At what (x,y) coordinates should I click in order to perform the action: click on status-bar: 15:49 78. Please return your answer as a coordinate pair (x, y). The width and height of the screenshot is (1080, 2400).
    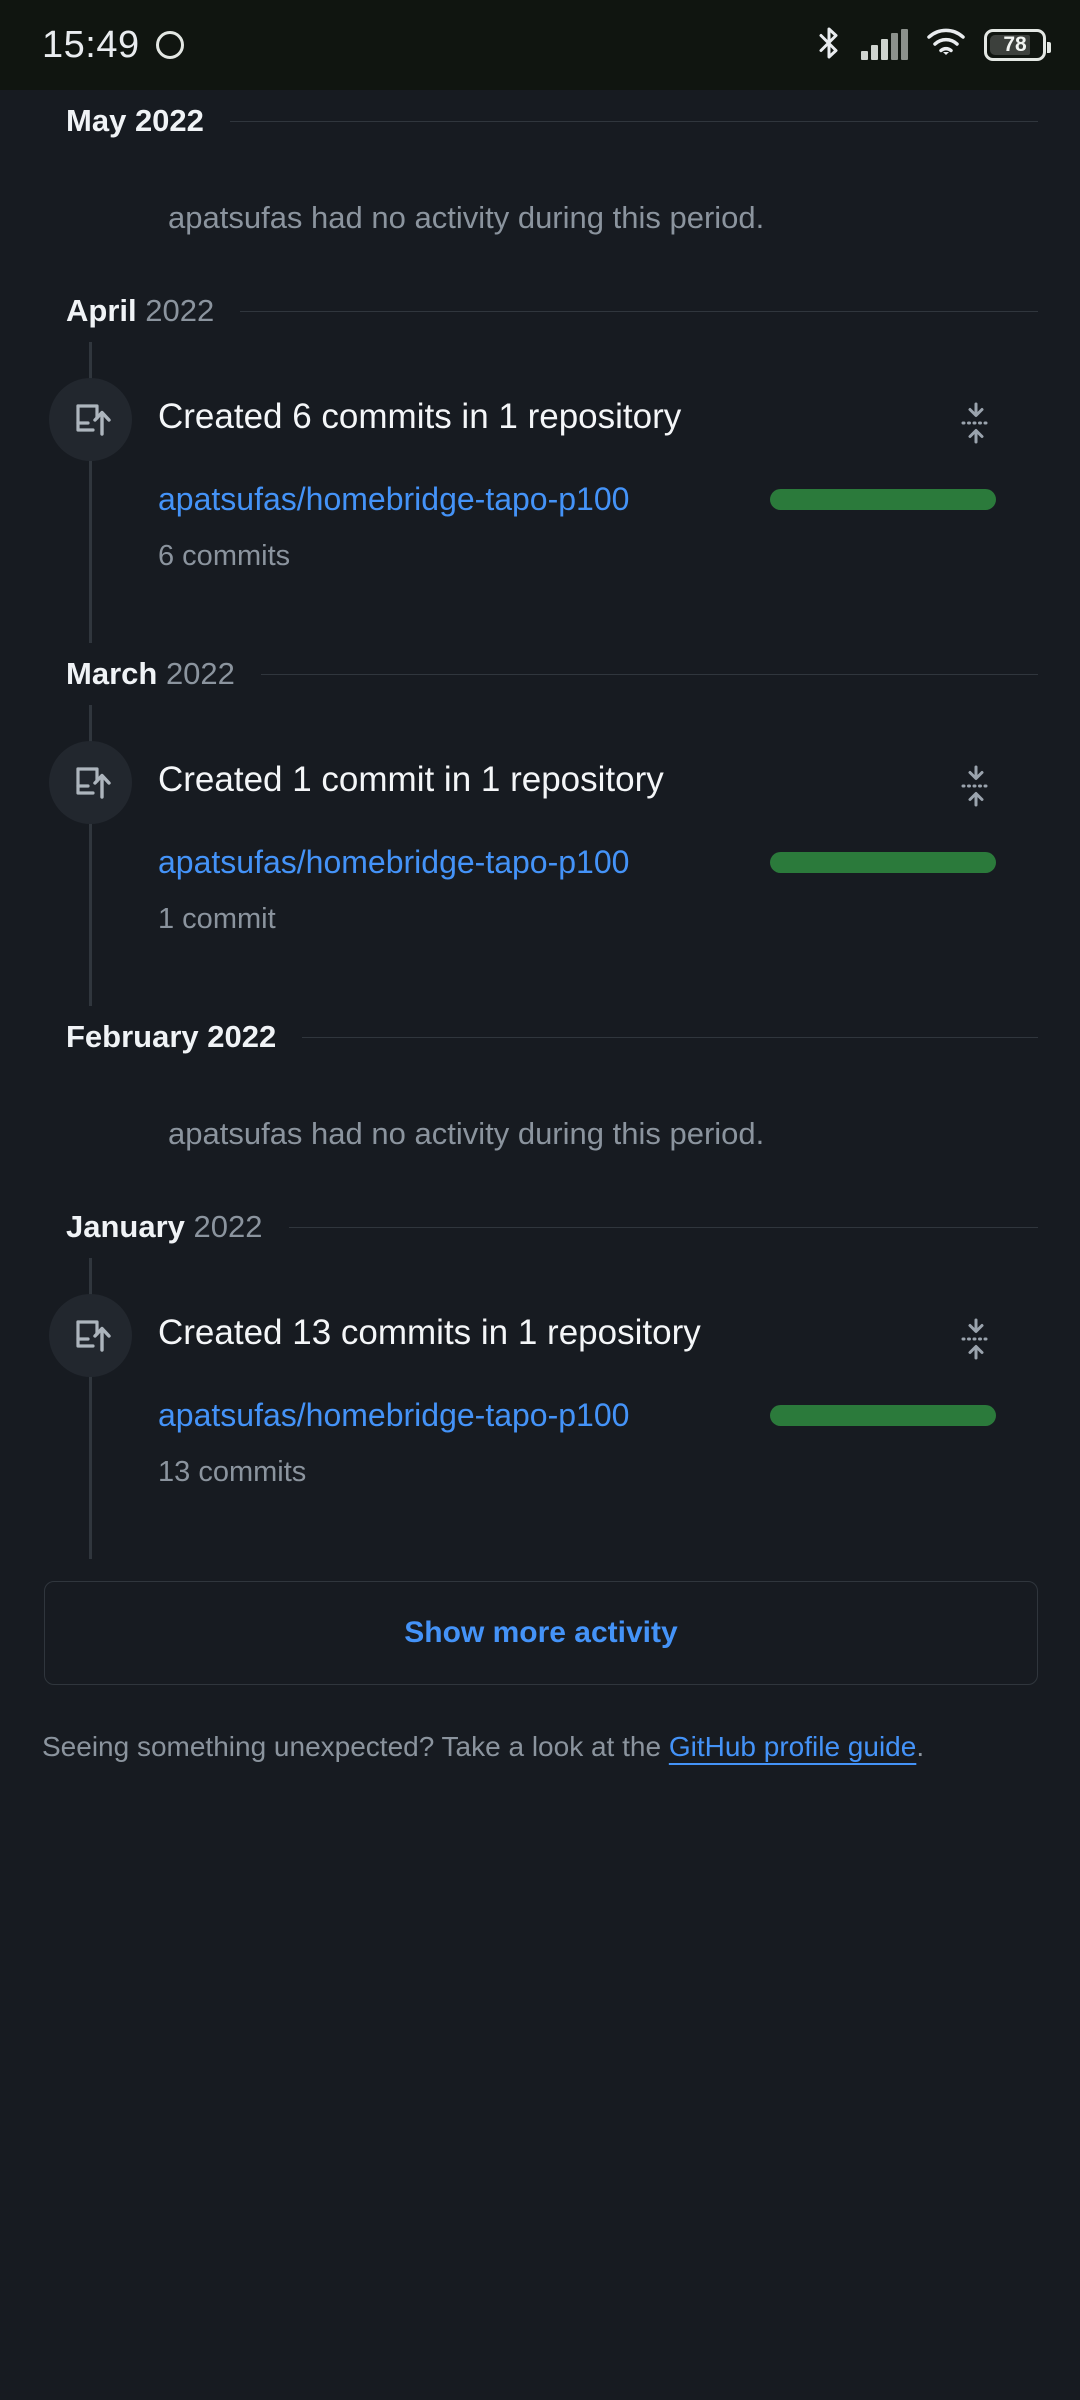
    Looking at the image, I should click on (540, 45).